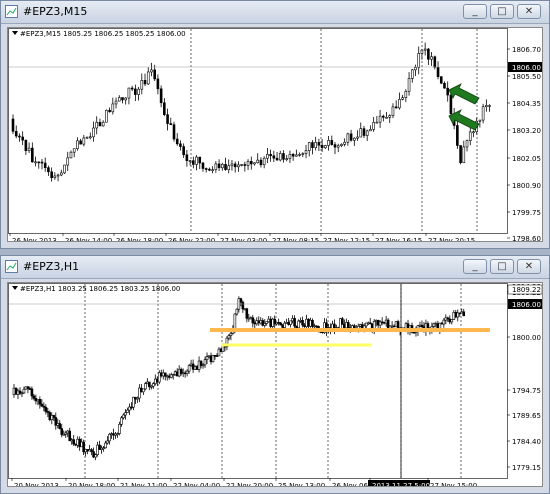 The height and width of the screenshot is (494, 550). Describe the element at coordinates (11, 266) in the screenshot. I see `chart-window-icon` at that location.